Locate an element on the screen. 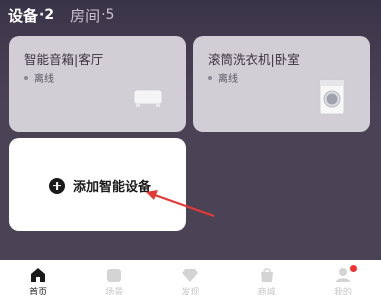 The image size is (381, 295). home-icon is located at coordinates (38, 275).